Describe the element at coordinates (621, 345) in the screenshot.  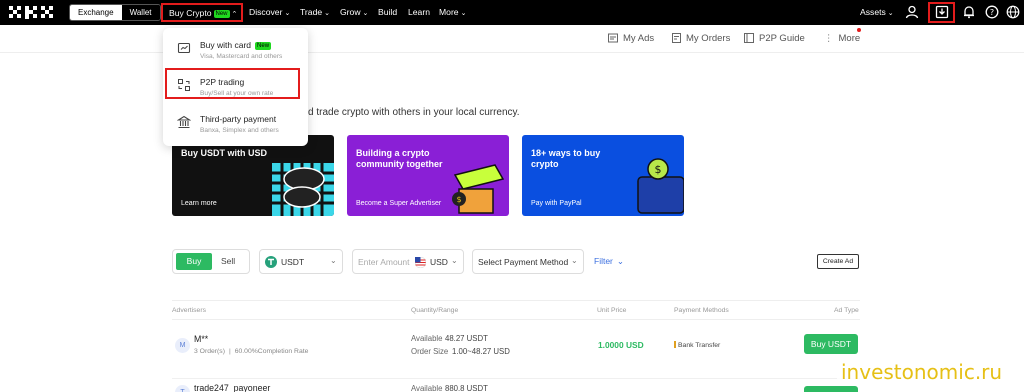
I see `unit-price: 1.0000 USD` at that location.